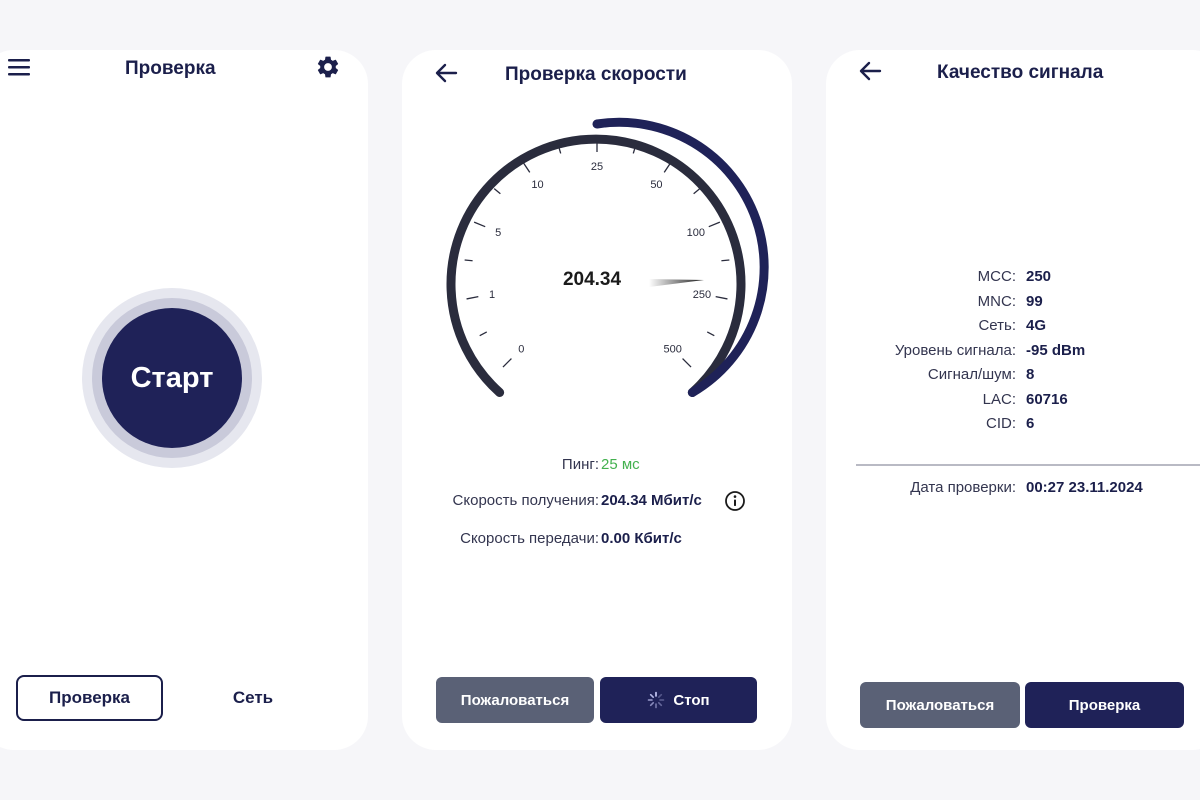 This screenshot has height=800, width=1200. Describe the element at coordinates (651, 500) in the screenshot. I see `download-value: 204.34 Мбит/с` at that location.